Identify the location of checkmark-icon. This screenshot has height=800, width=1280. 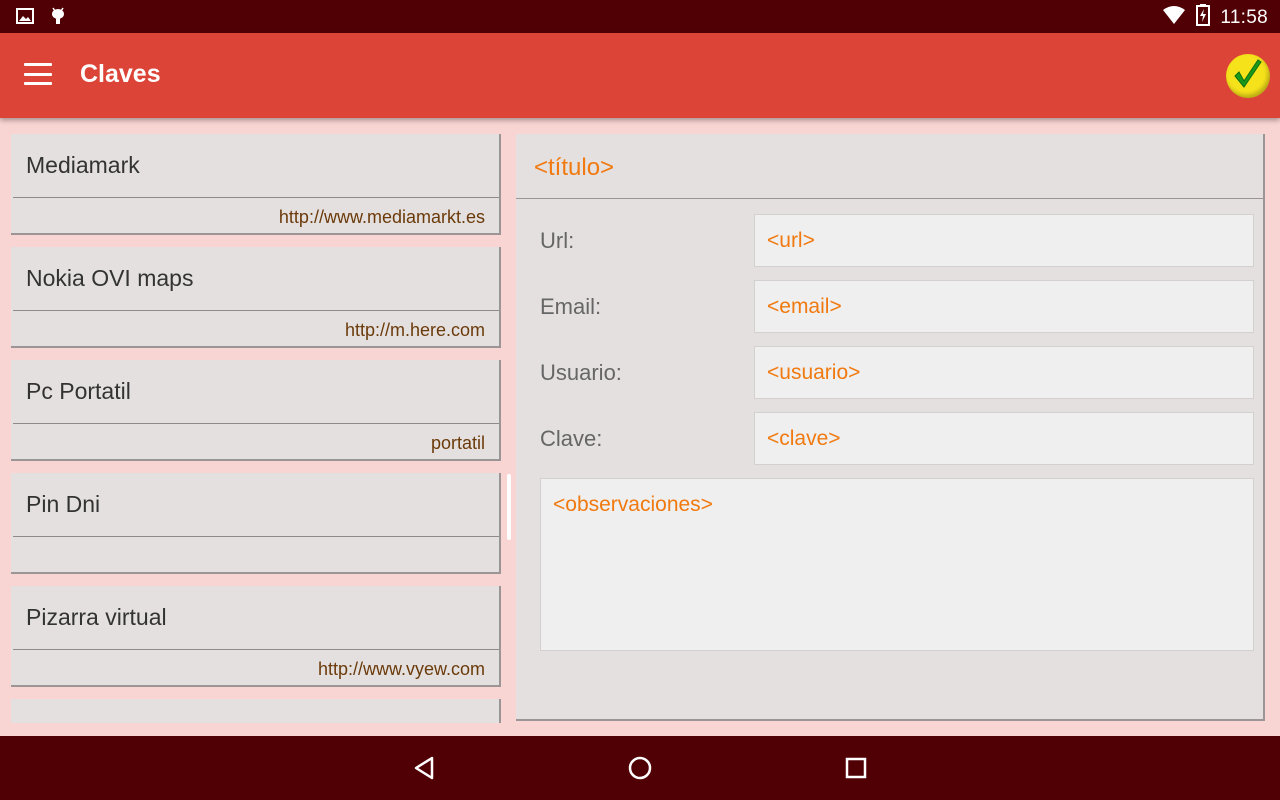
(1248, 76).